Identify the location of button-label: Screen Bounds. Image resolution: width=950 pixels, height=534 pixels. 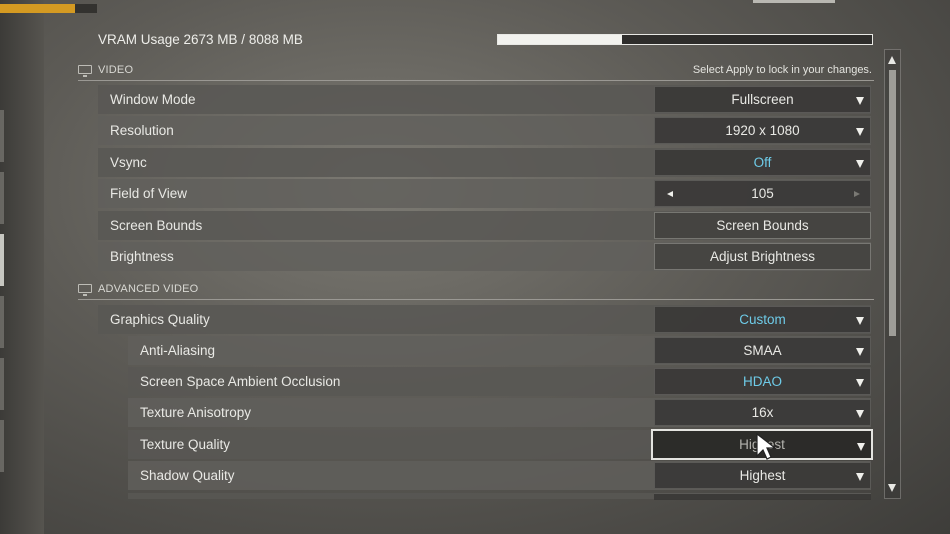
(762, 225).